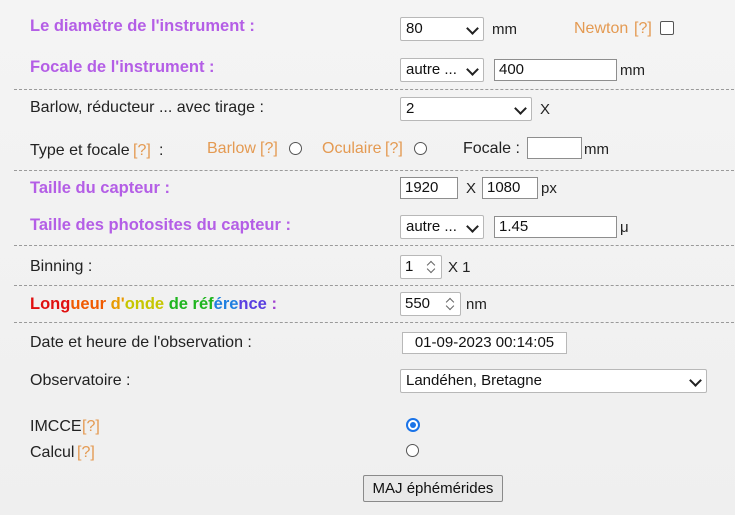 Image resolution: width=735 pixels, height=515 pixels. Describe the element at coordinates (142, 26) in the screenshot. I see `diameter-label: Le diamètre de l'instrument :` at that location.